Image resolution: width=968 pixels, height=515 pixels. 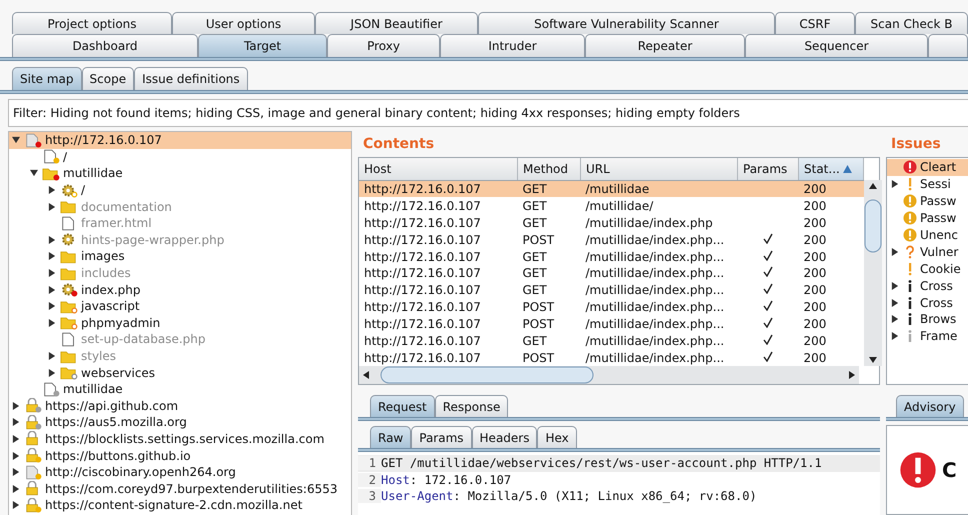 I want to click on issue-item: Vulner, so click(x=927, y=251).